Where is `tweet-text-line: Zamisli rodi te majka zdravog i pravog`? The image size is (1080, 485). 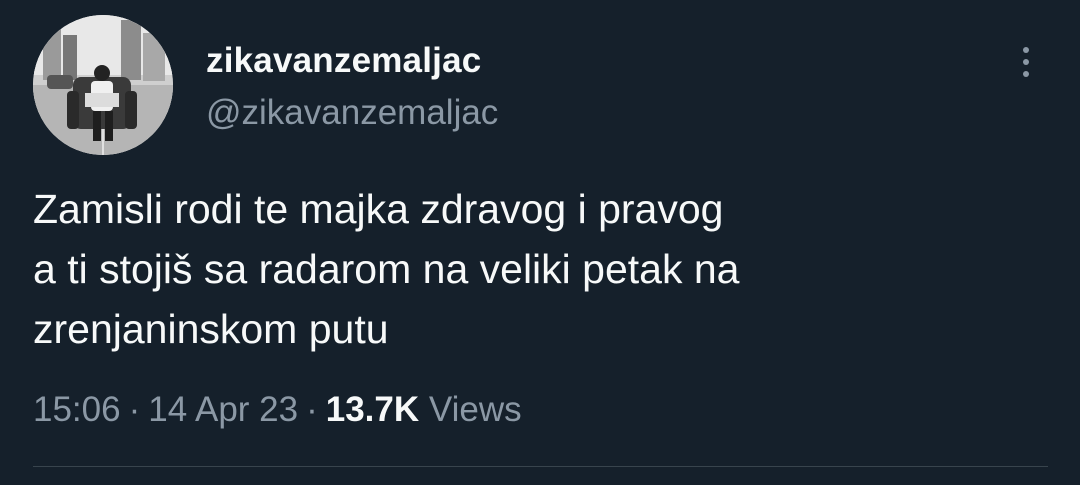 tweet-text-line: Zamisli rodi te majka zdravog i pravog is located at coordinates (378, 209).